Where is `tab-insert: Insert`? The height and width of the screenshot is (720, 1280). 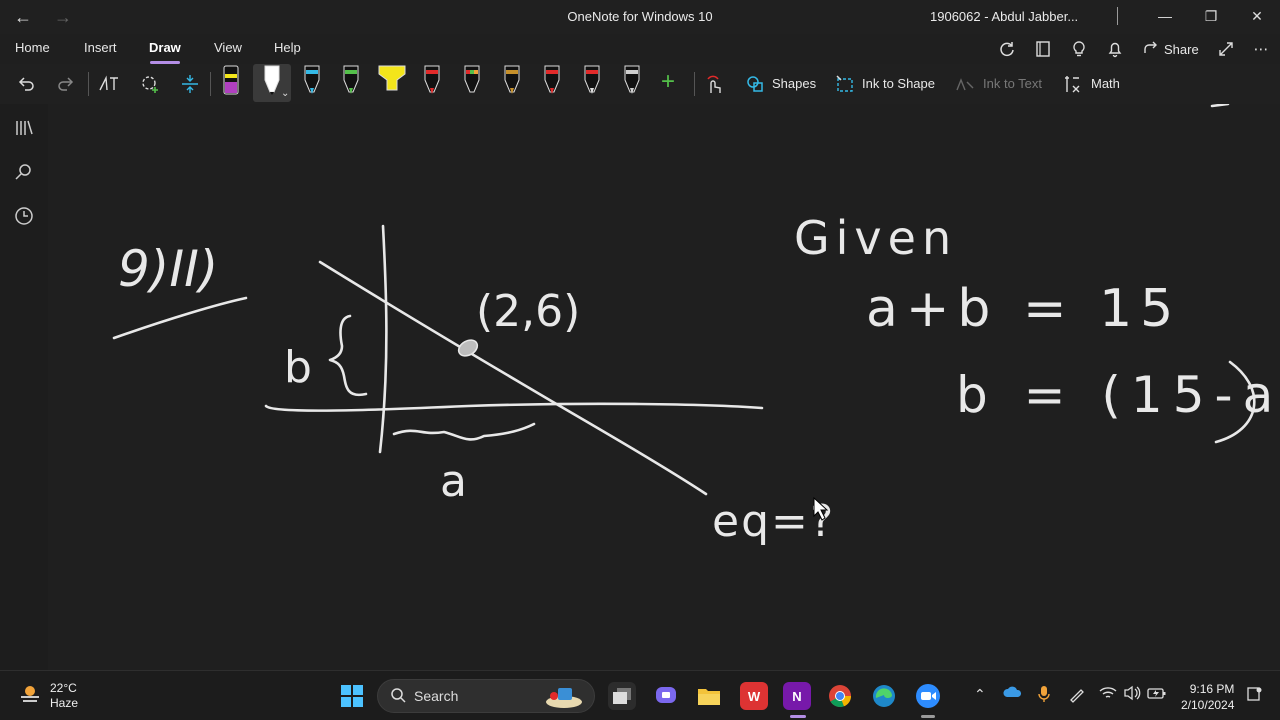
tab-insert: Insert is located at coordinates (100, 47).